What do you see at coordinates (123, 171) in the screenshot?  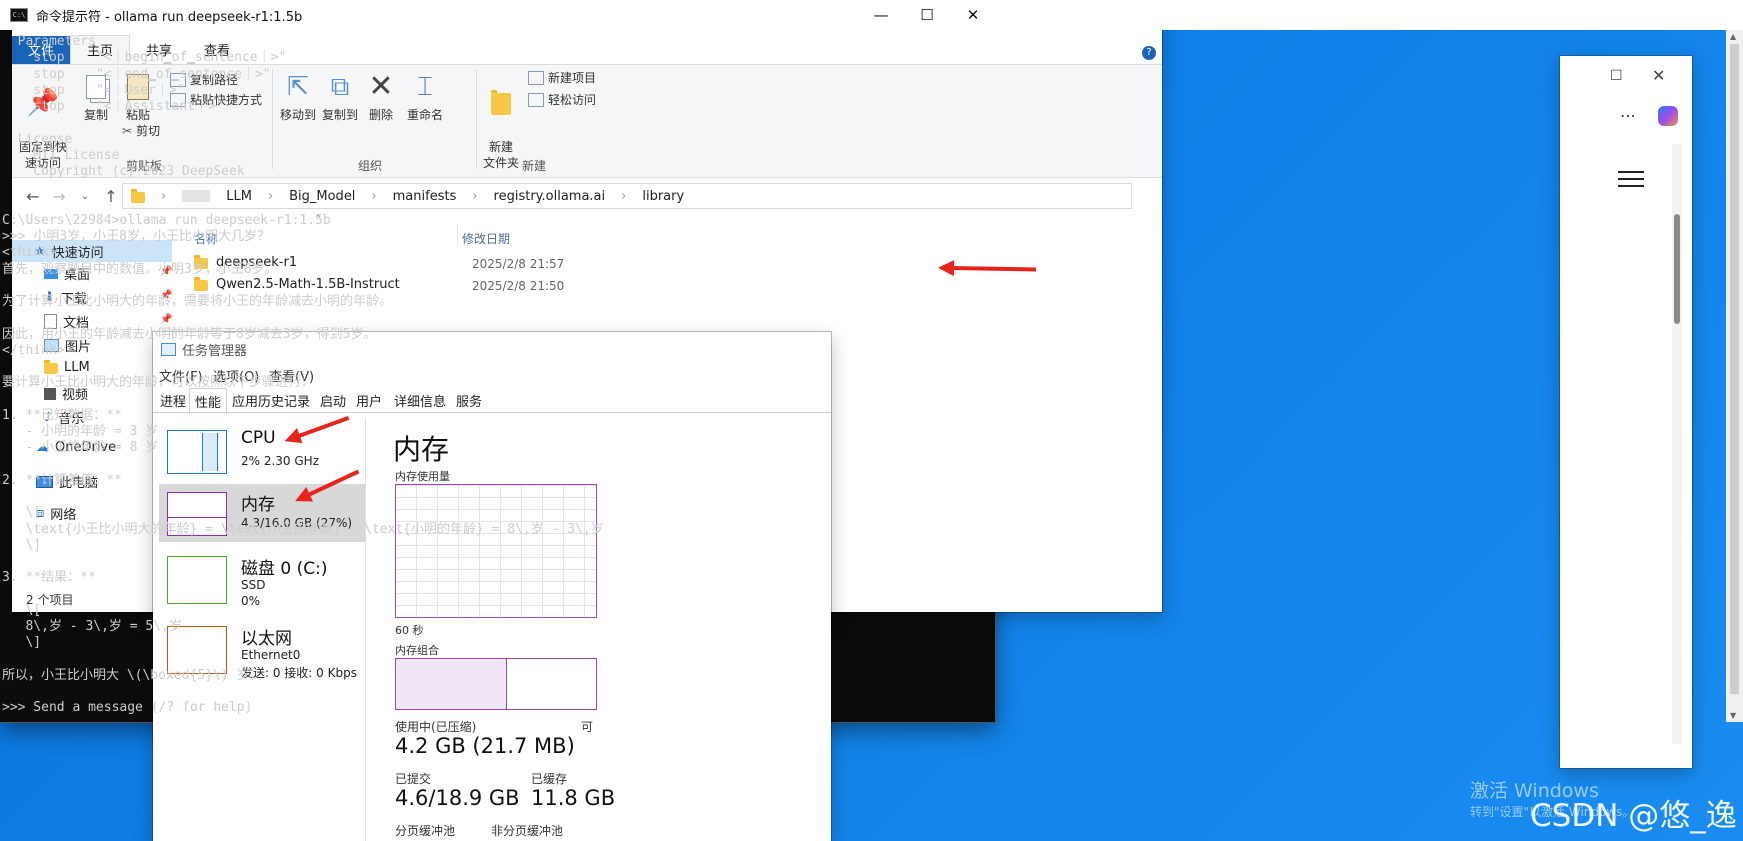 I see `console-line: Copyright (c) 2023 DeepSeek` at bounding box center [123, 171].